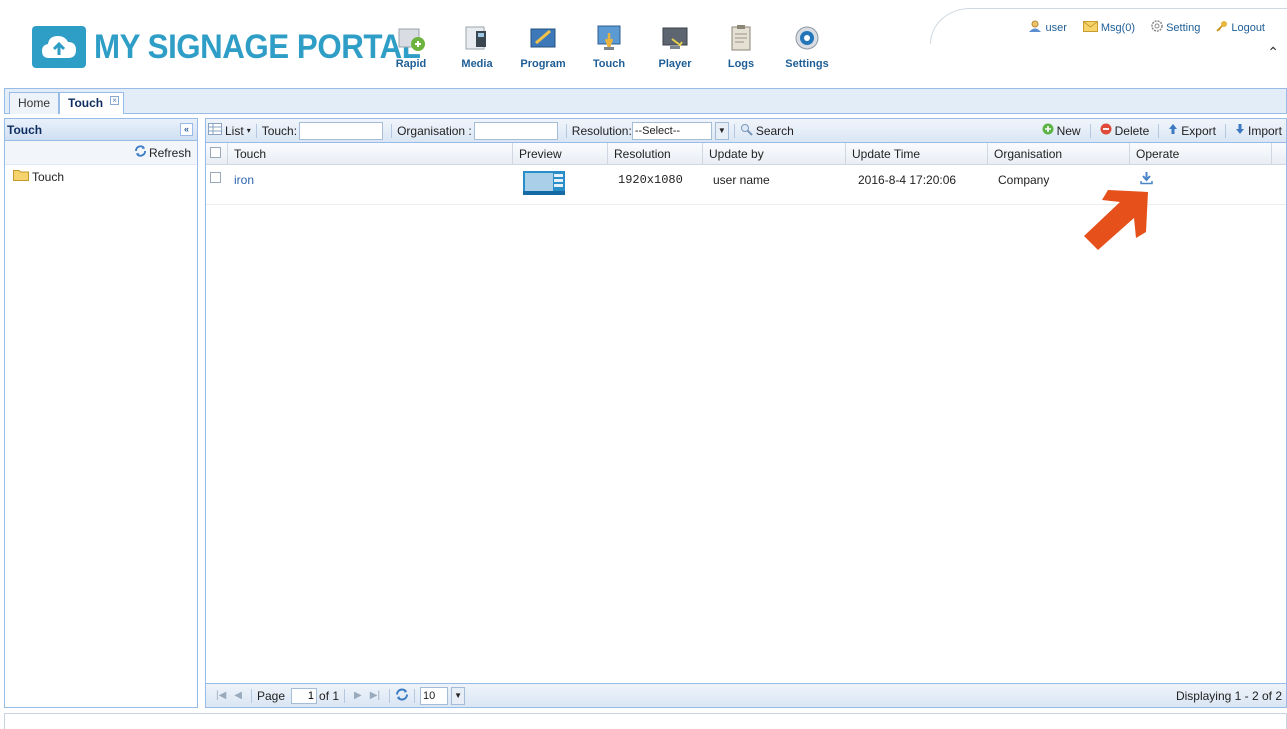  What do you see at coordinates (1048, 130) in the screenshot?
I see `add-icon` at bounding box center [1048, 130].